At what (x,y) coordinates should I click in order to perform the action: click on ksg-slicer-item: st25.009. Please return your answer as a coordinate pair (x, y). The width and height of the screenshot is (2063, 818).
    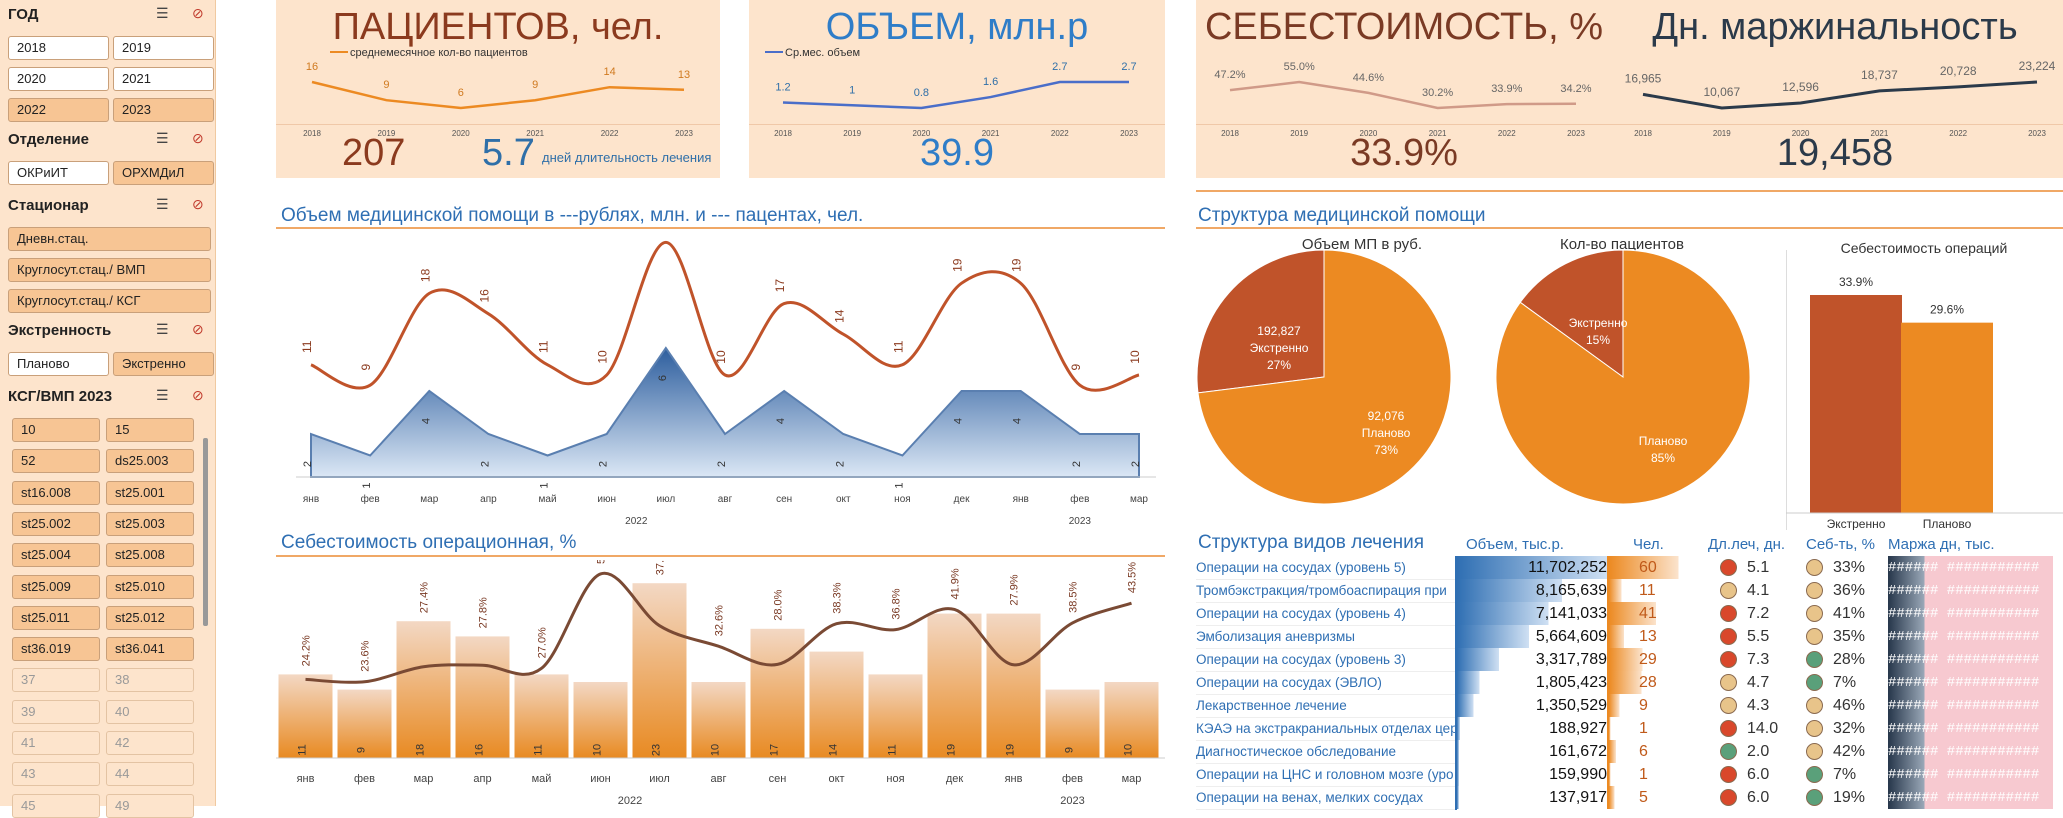
    Looking at the image, I should click on (56, 586).